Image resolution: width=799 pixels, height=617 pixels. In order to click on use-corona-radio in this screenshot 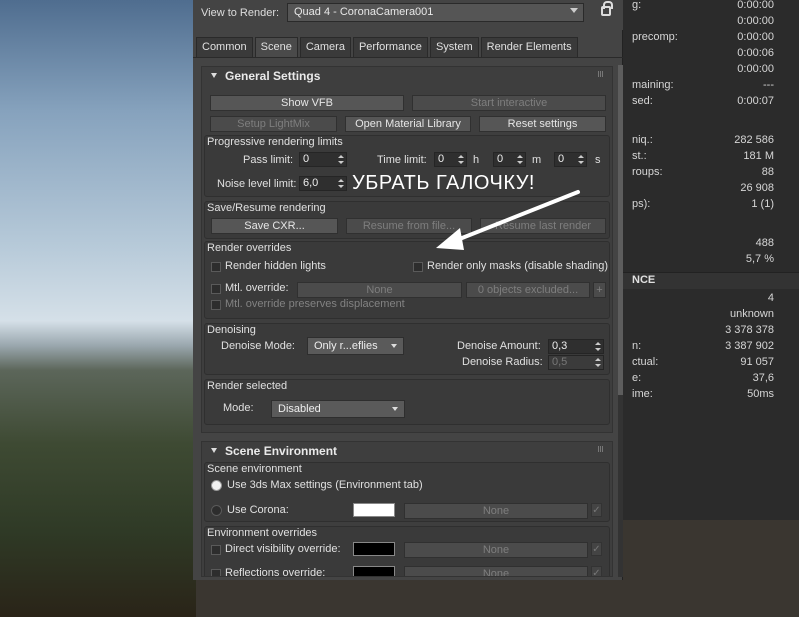, I will do `click(216, 510)`.